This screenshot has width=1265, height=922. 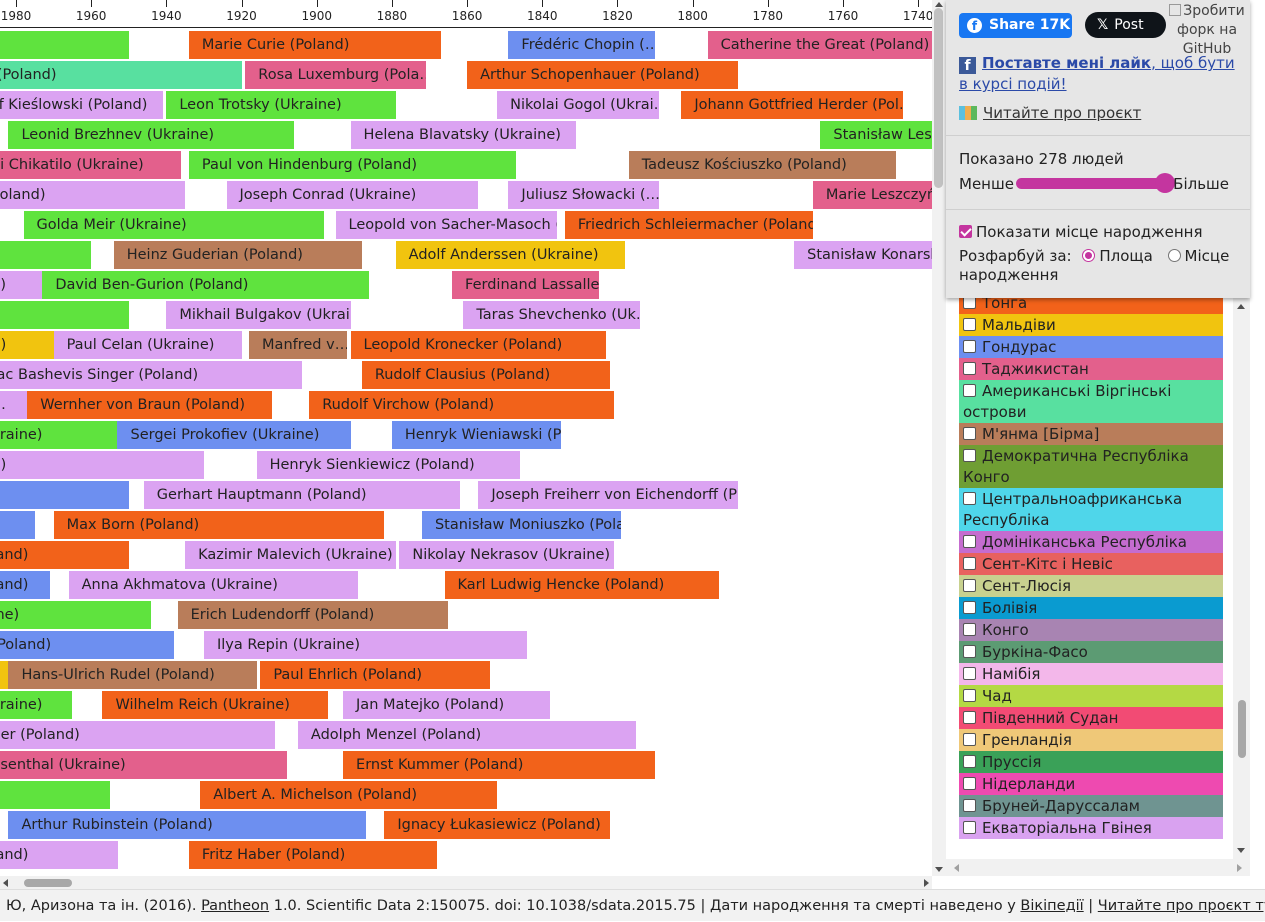 What do you see at coordinates (1174, 255) in the screenshot?
I see `color-by-birthplace-radio` at bounding box center [1174, 255].